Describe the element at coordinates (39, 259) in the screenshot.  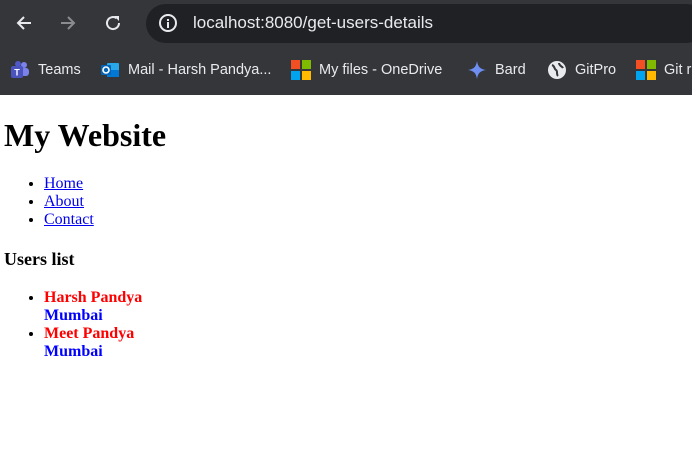
I see `users-heading: Users list` at that location.